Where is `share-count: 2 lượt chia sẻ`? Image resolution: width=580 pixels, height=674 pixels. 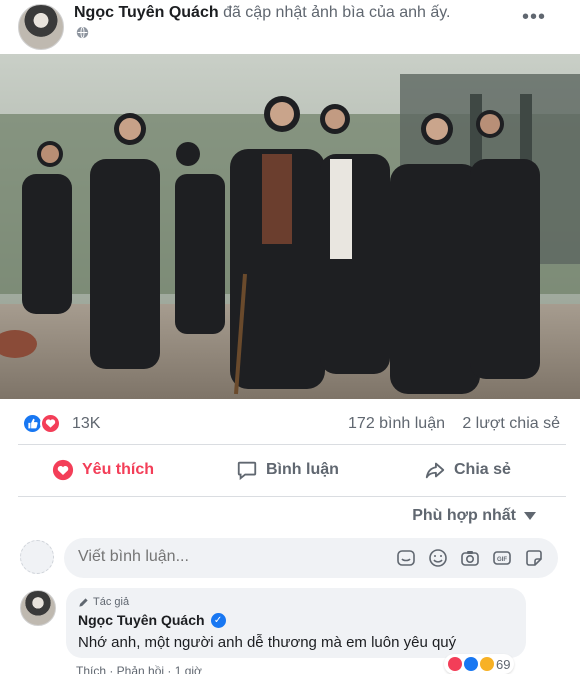 share-count: 2 lượt chia sẻ is located at coordinates (511, 424).